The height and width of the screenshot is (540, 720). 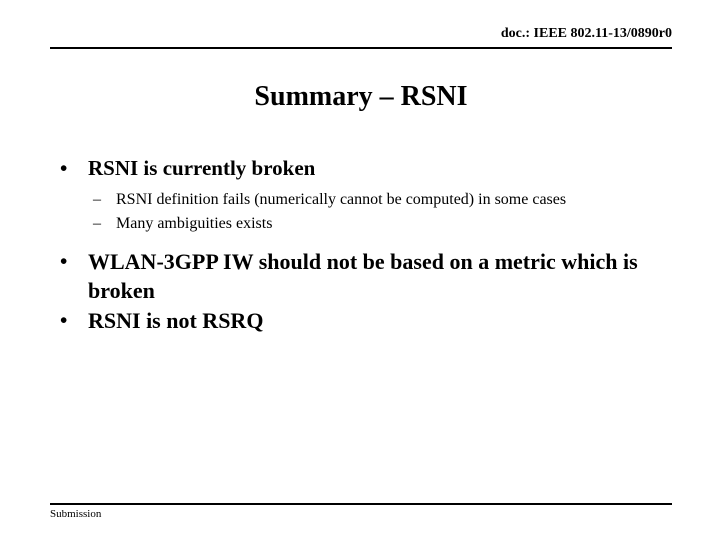 What do you see at coordinates (362, 320) in the screenshot?
I see `bullet-item-4: • RSNI is not RSRQ` at bounding box center [362, 320].